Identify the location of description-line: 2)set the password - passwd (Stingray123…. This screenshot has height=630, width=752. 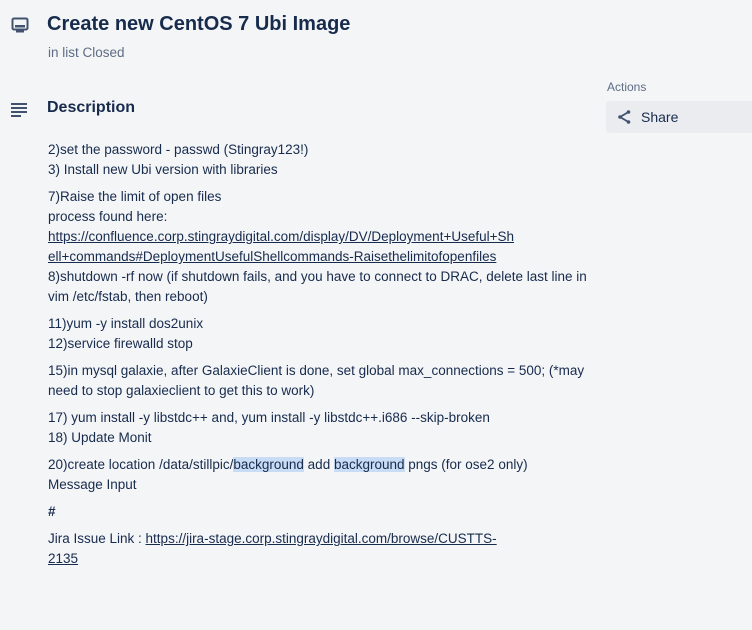
(178, 149).